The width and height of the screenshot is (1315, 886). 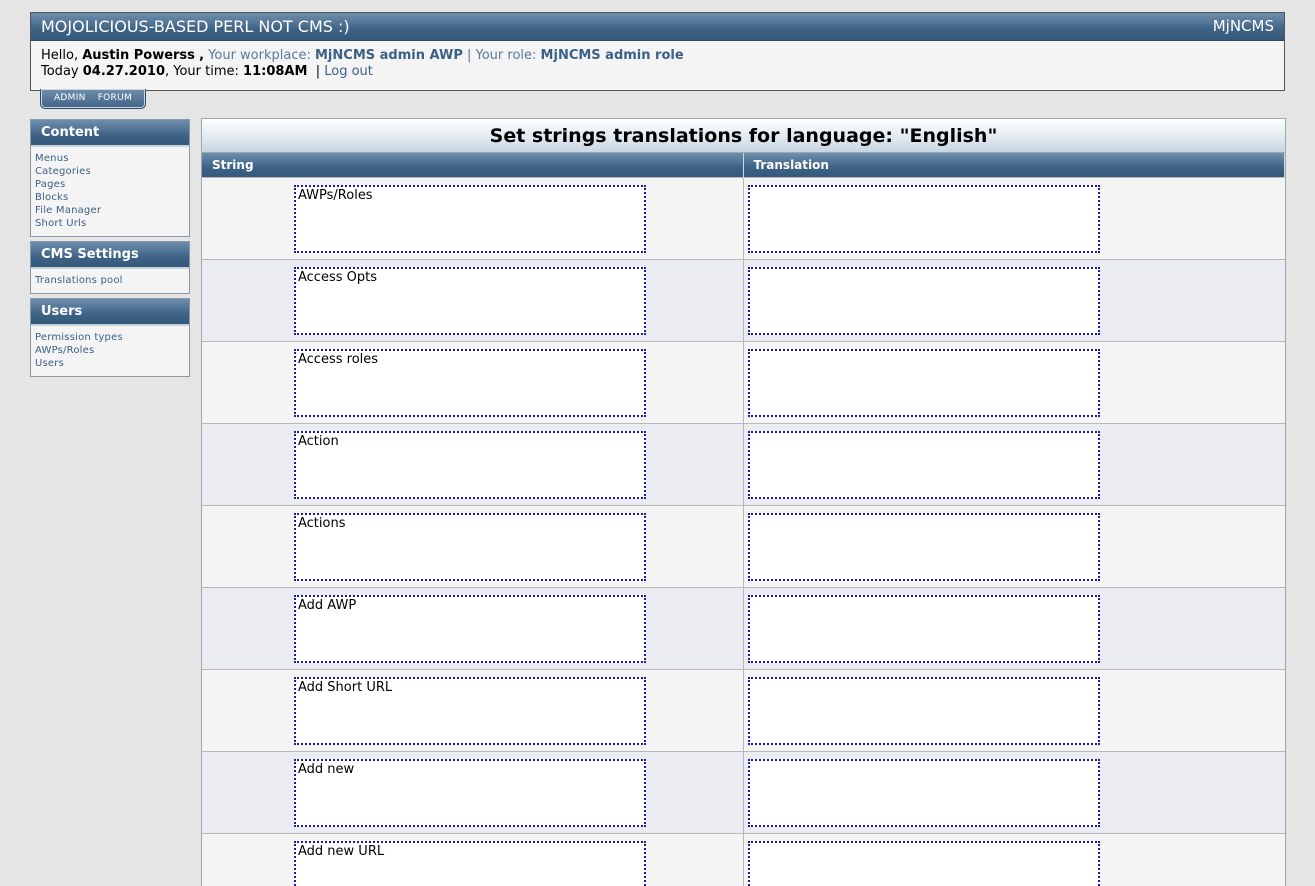 What do you see at coordinates (124, 71) in the screenshot?
I see `date-value: 04.27.2010` at bounding box center [124, 71].